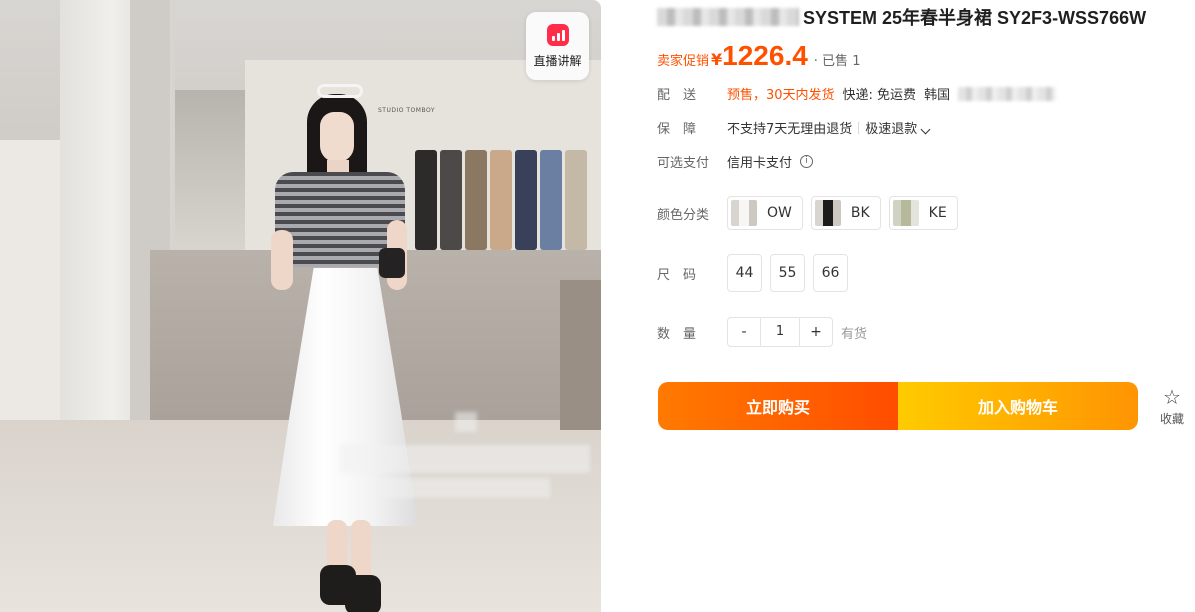  I want to click on color-thumb-bk, so click(827, 213).